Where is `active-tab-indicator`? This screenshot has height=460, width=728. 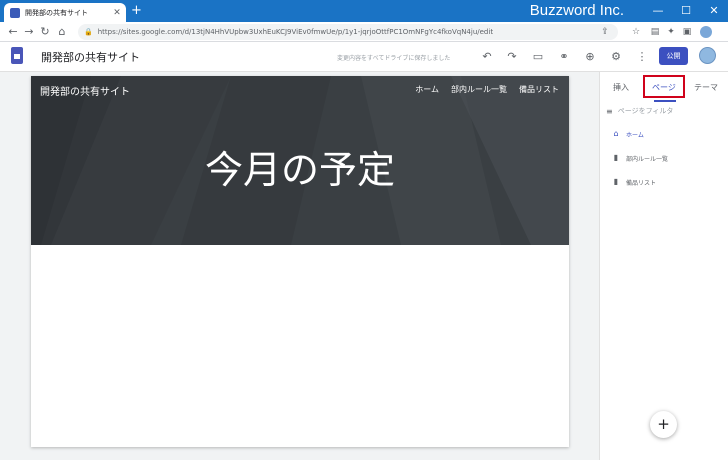 active-tab-indicator is located at coordinates (665, 101).